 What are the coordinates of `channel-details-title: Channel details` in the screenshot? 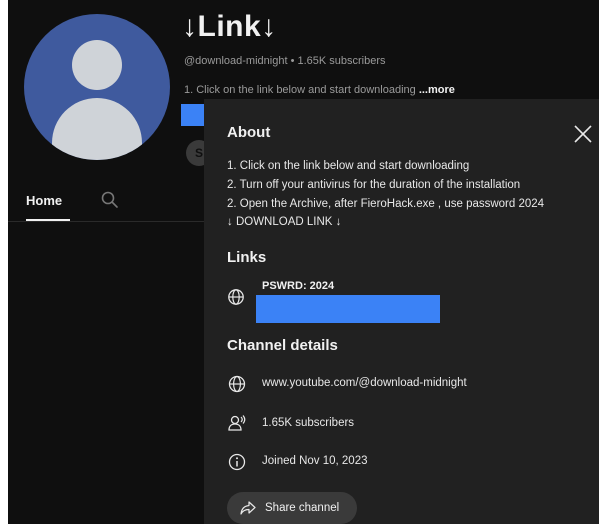 It's located at (282, 345).